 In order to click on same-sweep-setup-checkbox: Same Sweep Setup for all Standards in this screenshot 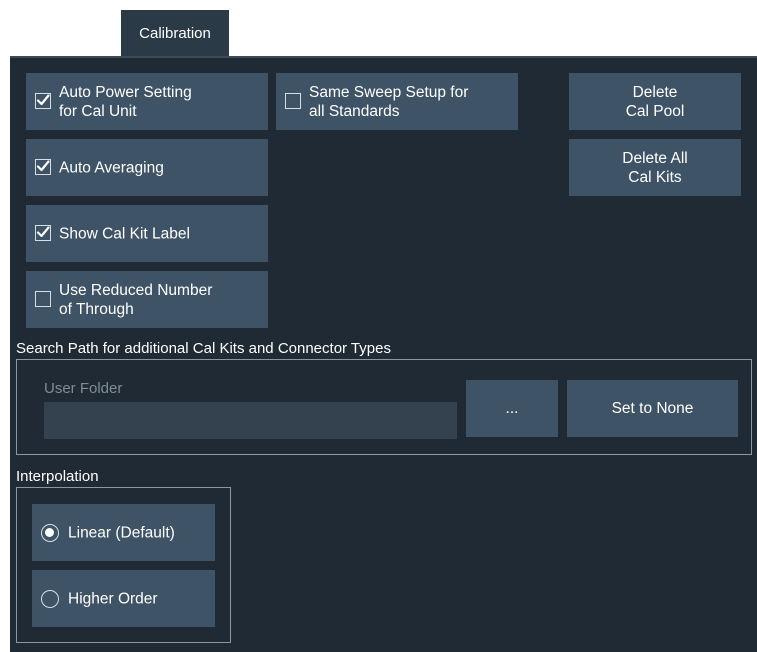, I will do `click(397, 101)`.